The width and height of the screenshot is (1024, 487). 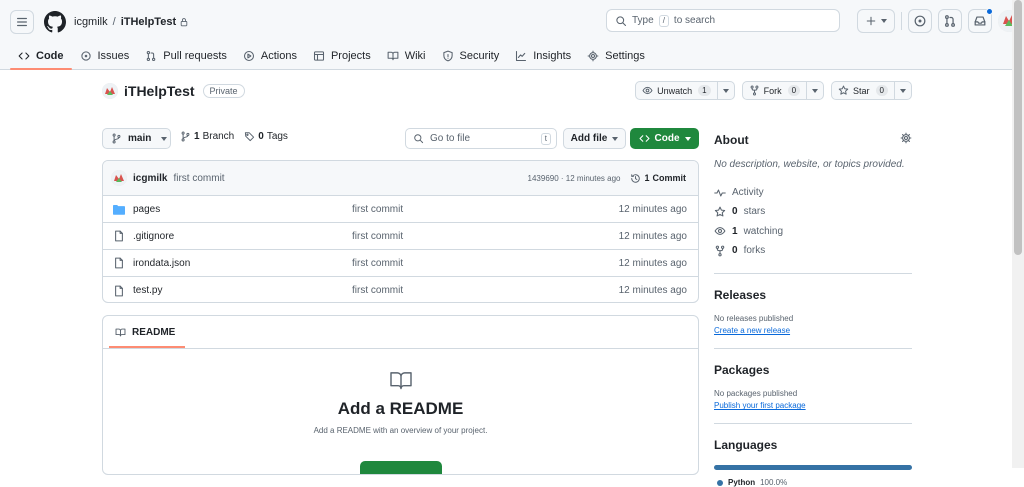 What do you see at coordinates (813, 330) in the screenshot?
I see `create-release-link: Create a new release` at bounding box center [813, 330].